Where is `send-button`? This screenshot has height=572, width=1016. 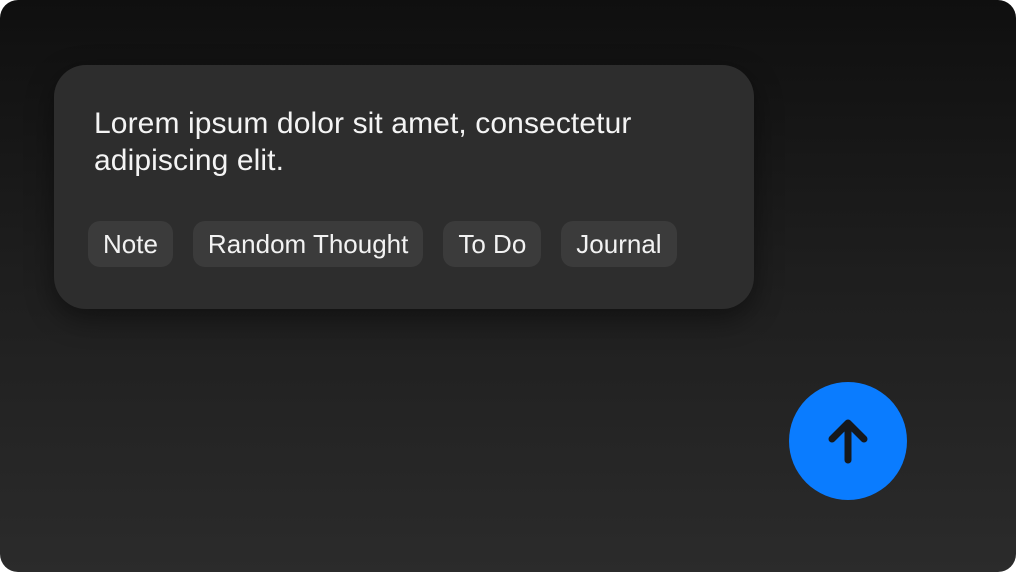 send-button is located at coordinates (848, 441).